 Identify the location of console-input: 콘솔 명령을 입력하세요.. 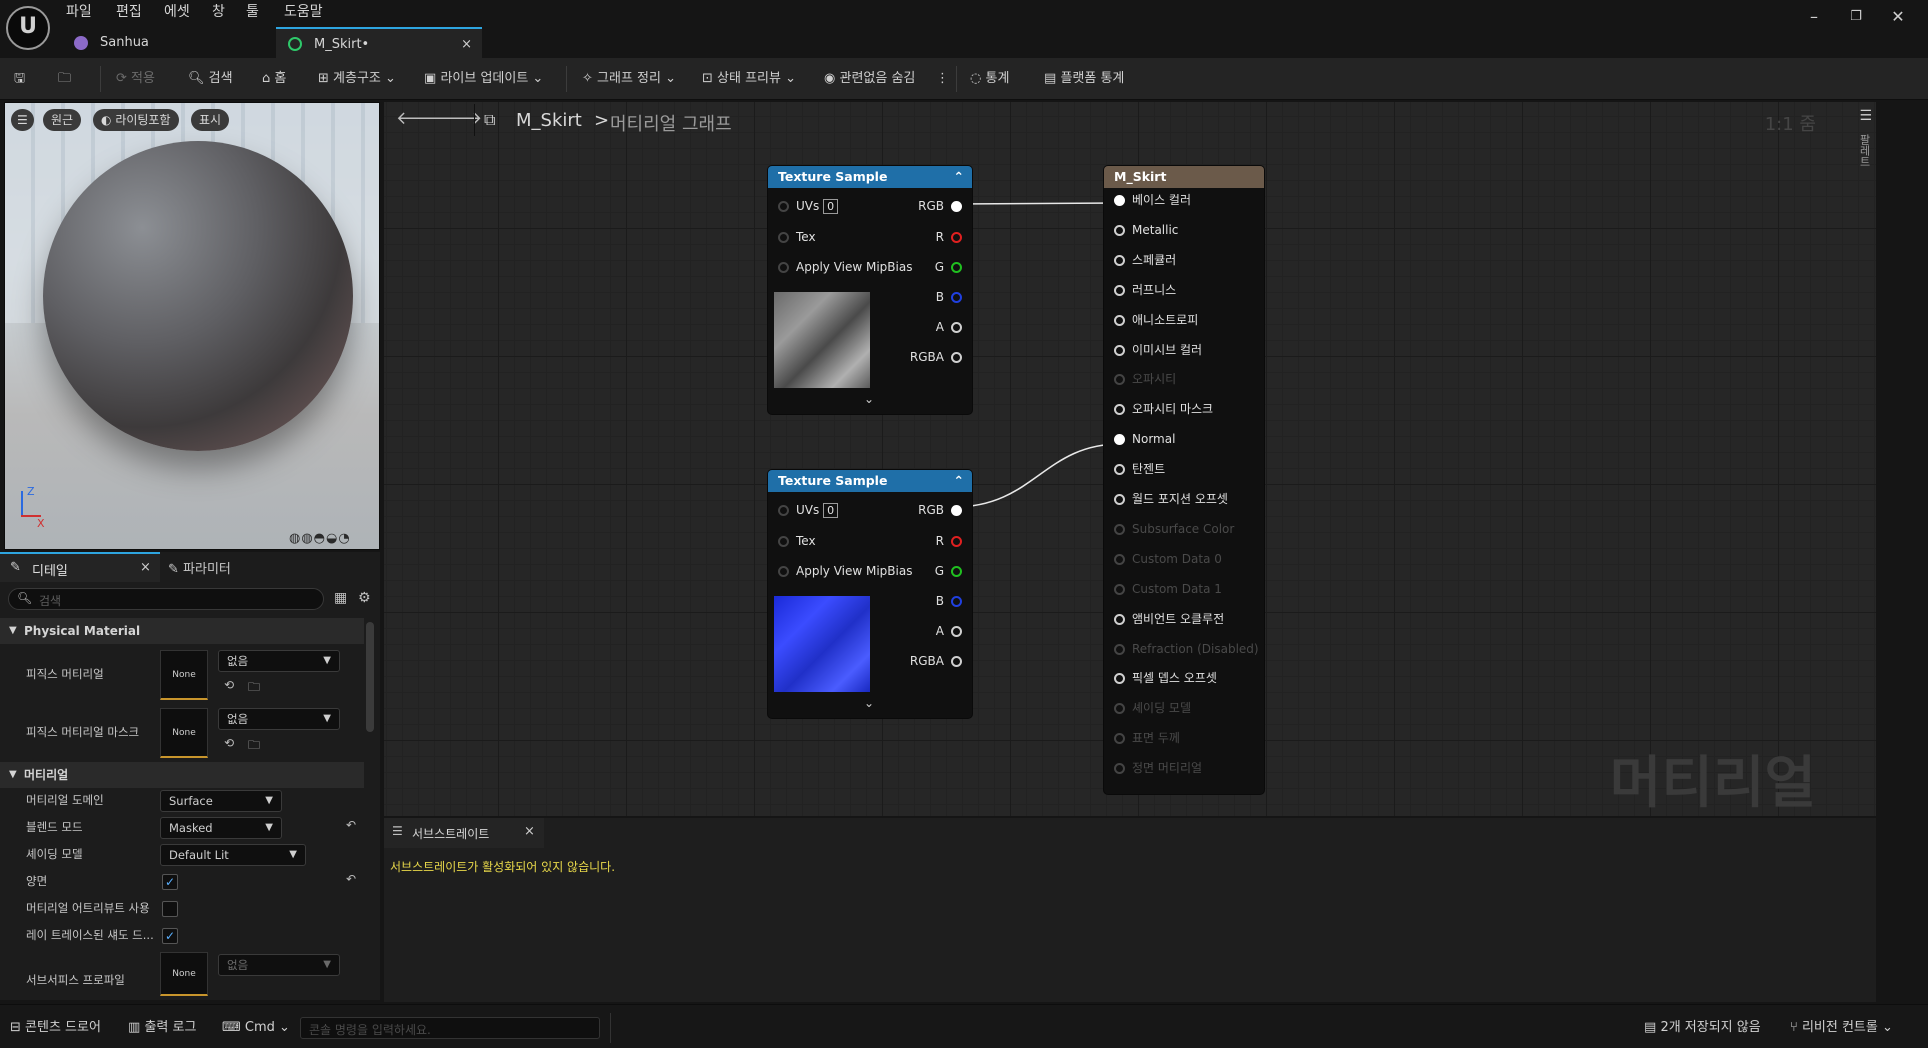
(450, 1028).